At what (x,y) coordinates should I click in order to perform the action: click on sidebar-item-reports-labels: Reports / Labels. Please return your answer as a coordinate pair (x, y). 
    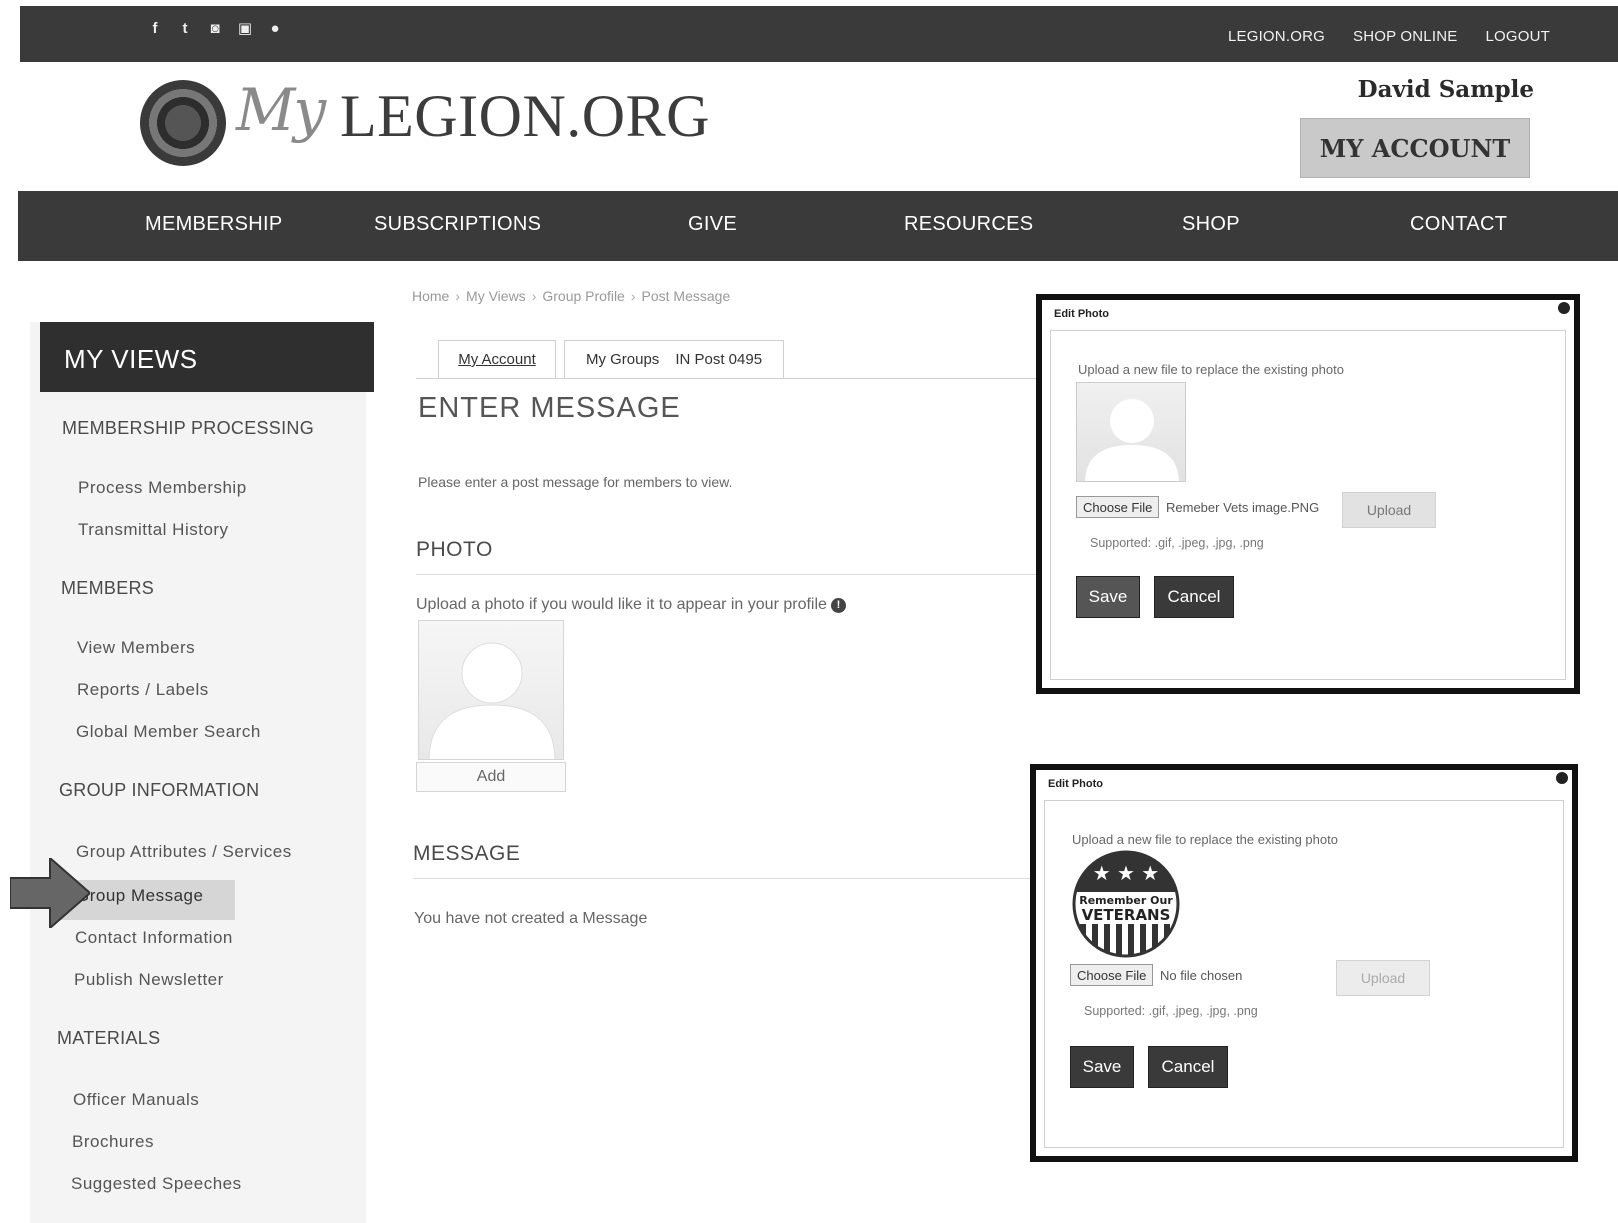
    Looking at the image, I should click on (143, 690).